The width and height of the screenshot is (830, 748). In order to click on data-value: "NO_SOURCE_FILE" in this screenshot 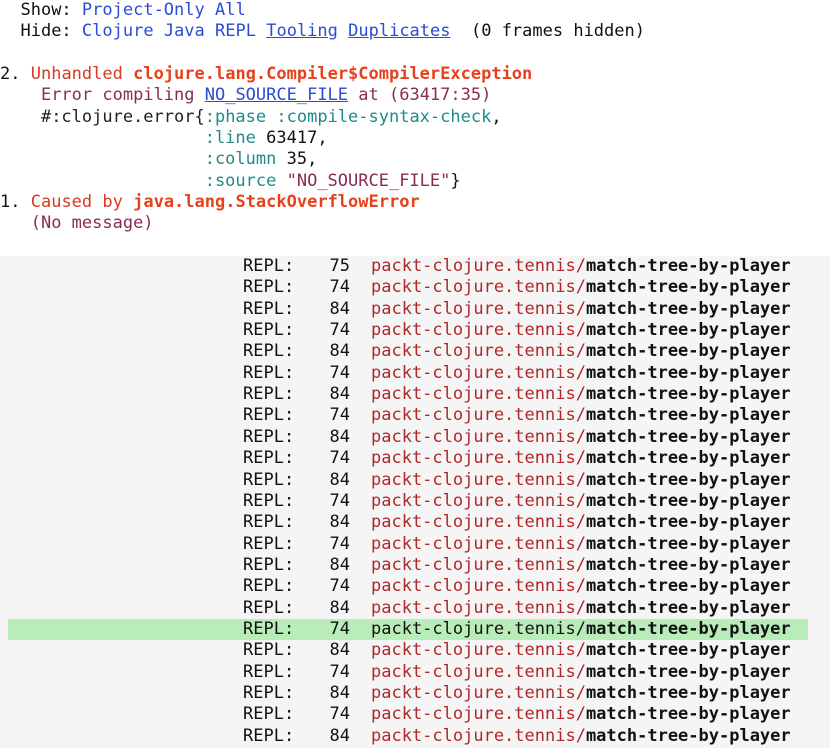, I will do `click(368, 181)`.